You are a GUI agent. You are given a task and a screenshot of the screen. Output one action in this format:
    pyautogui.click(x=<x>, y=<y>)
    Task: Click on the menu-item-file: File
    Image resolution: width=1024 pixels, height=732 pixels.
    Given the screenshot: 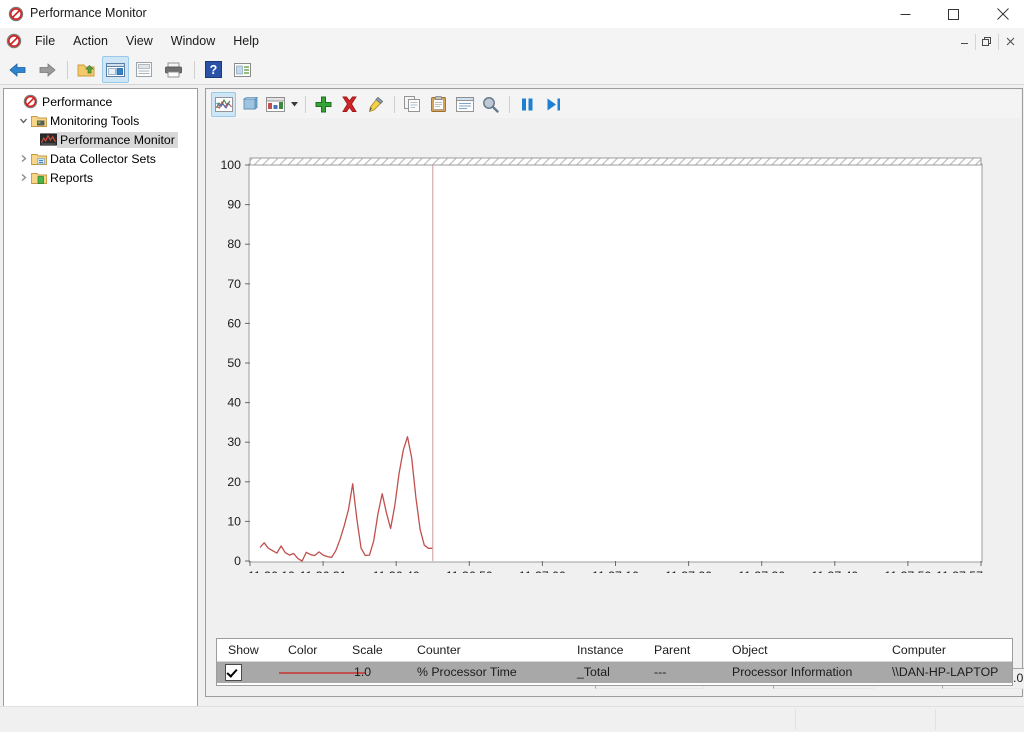 What is the action you would take?
    pyautogui.click(x=45, y=41)
    